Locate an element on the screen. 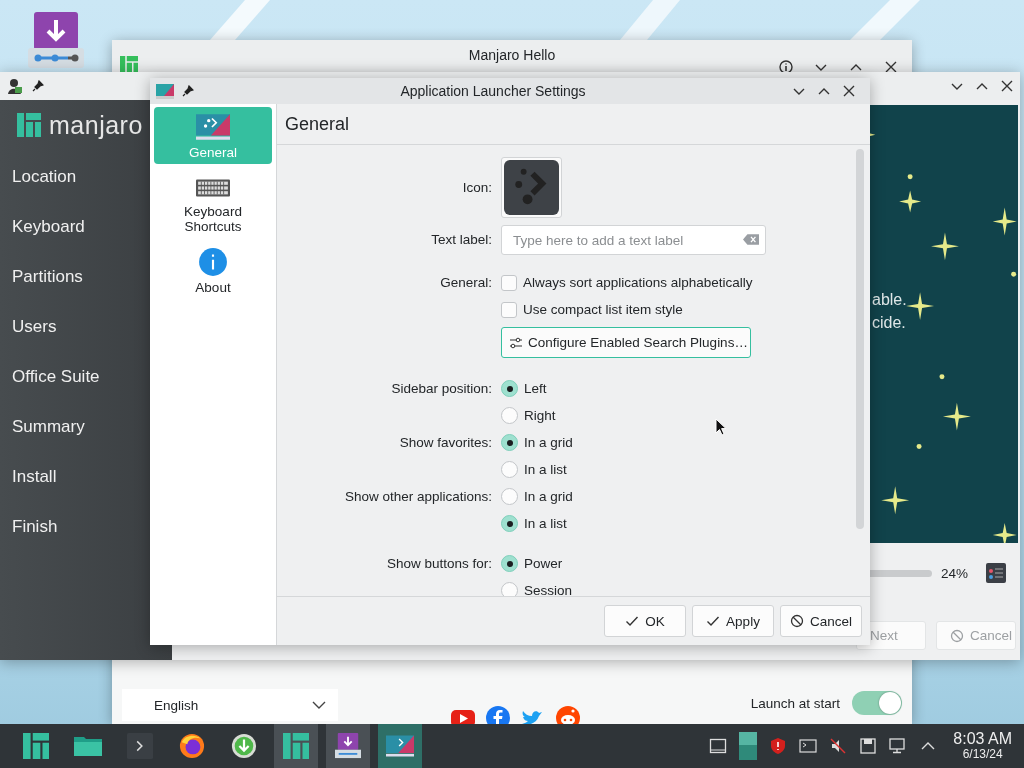 This screenshot has width=1024, height=768. step-item: Location is located at coordinates (44, 177).